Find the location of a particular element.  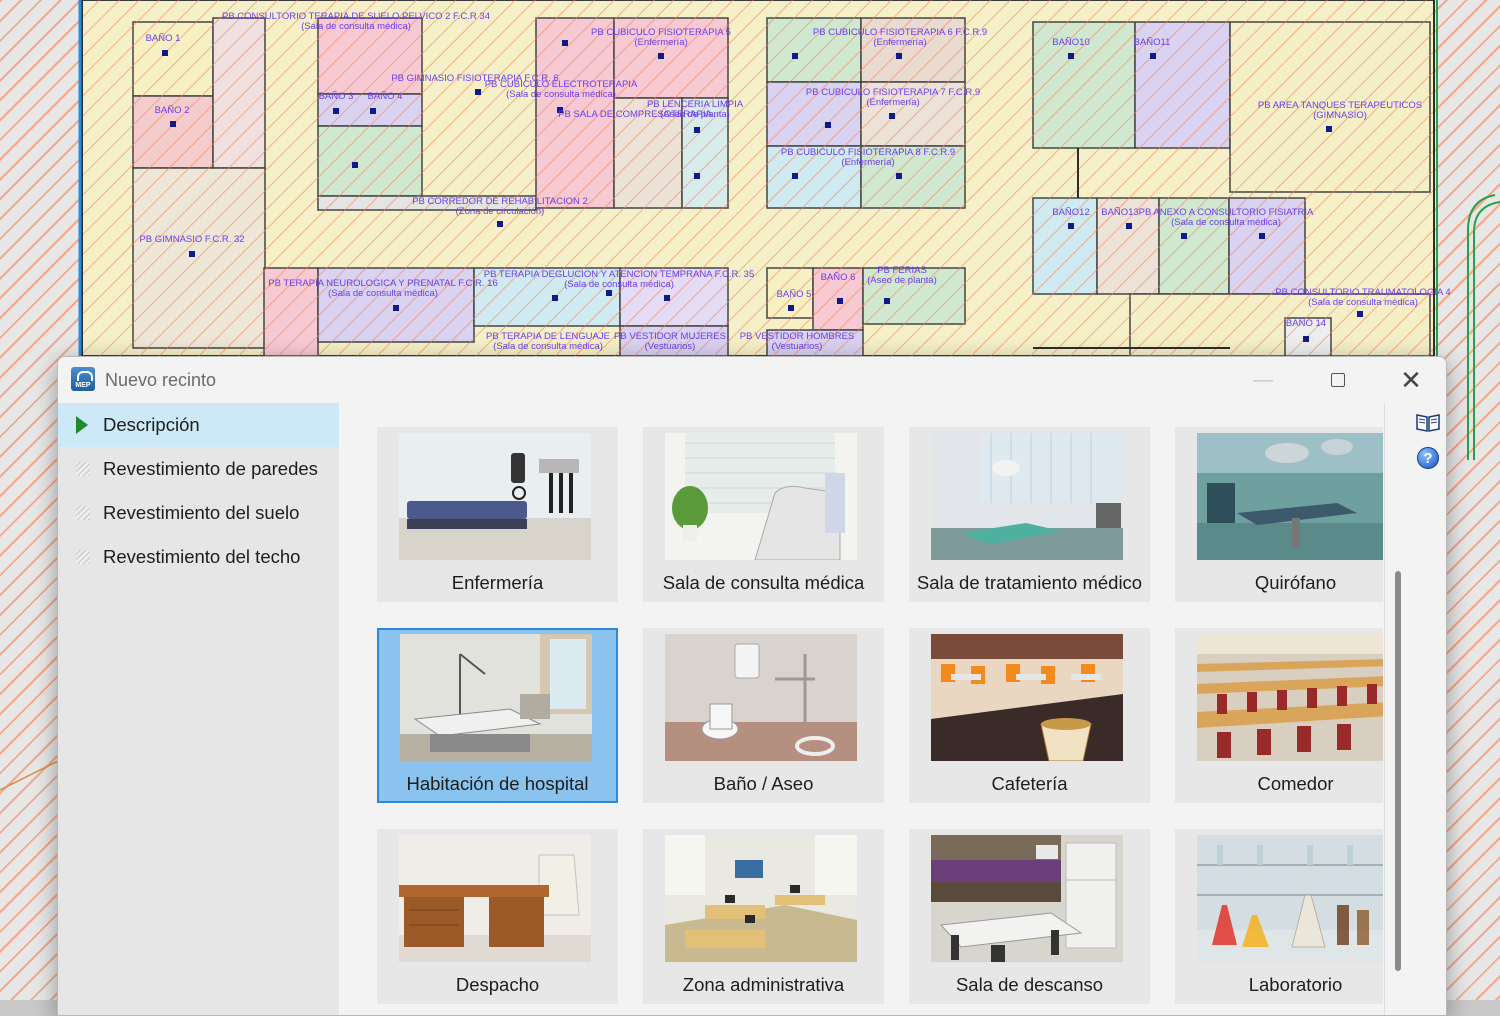

cad-room-label: BAÑO13 is located at coordinates (1120, 212).